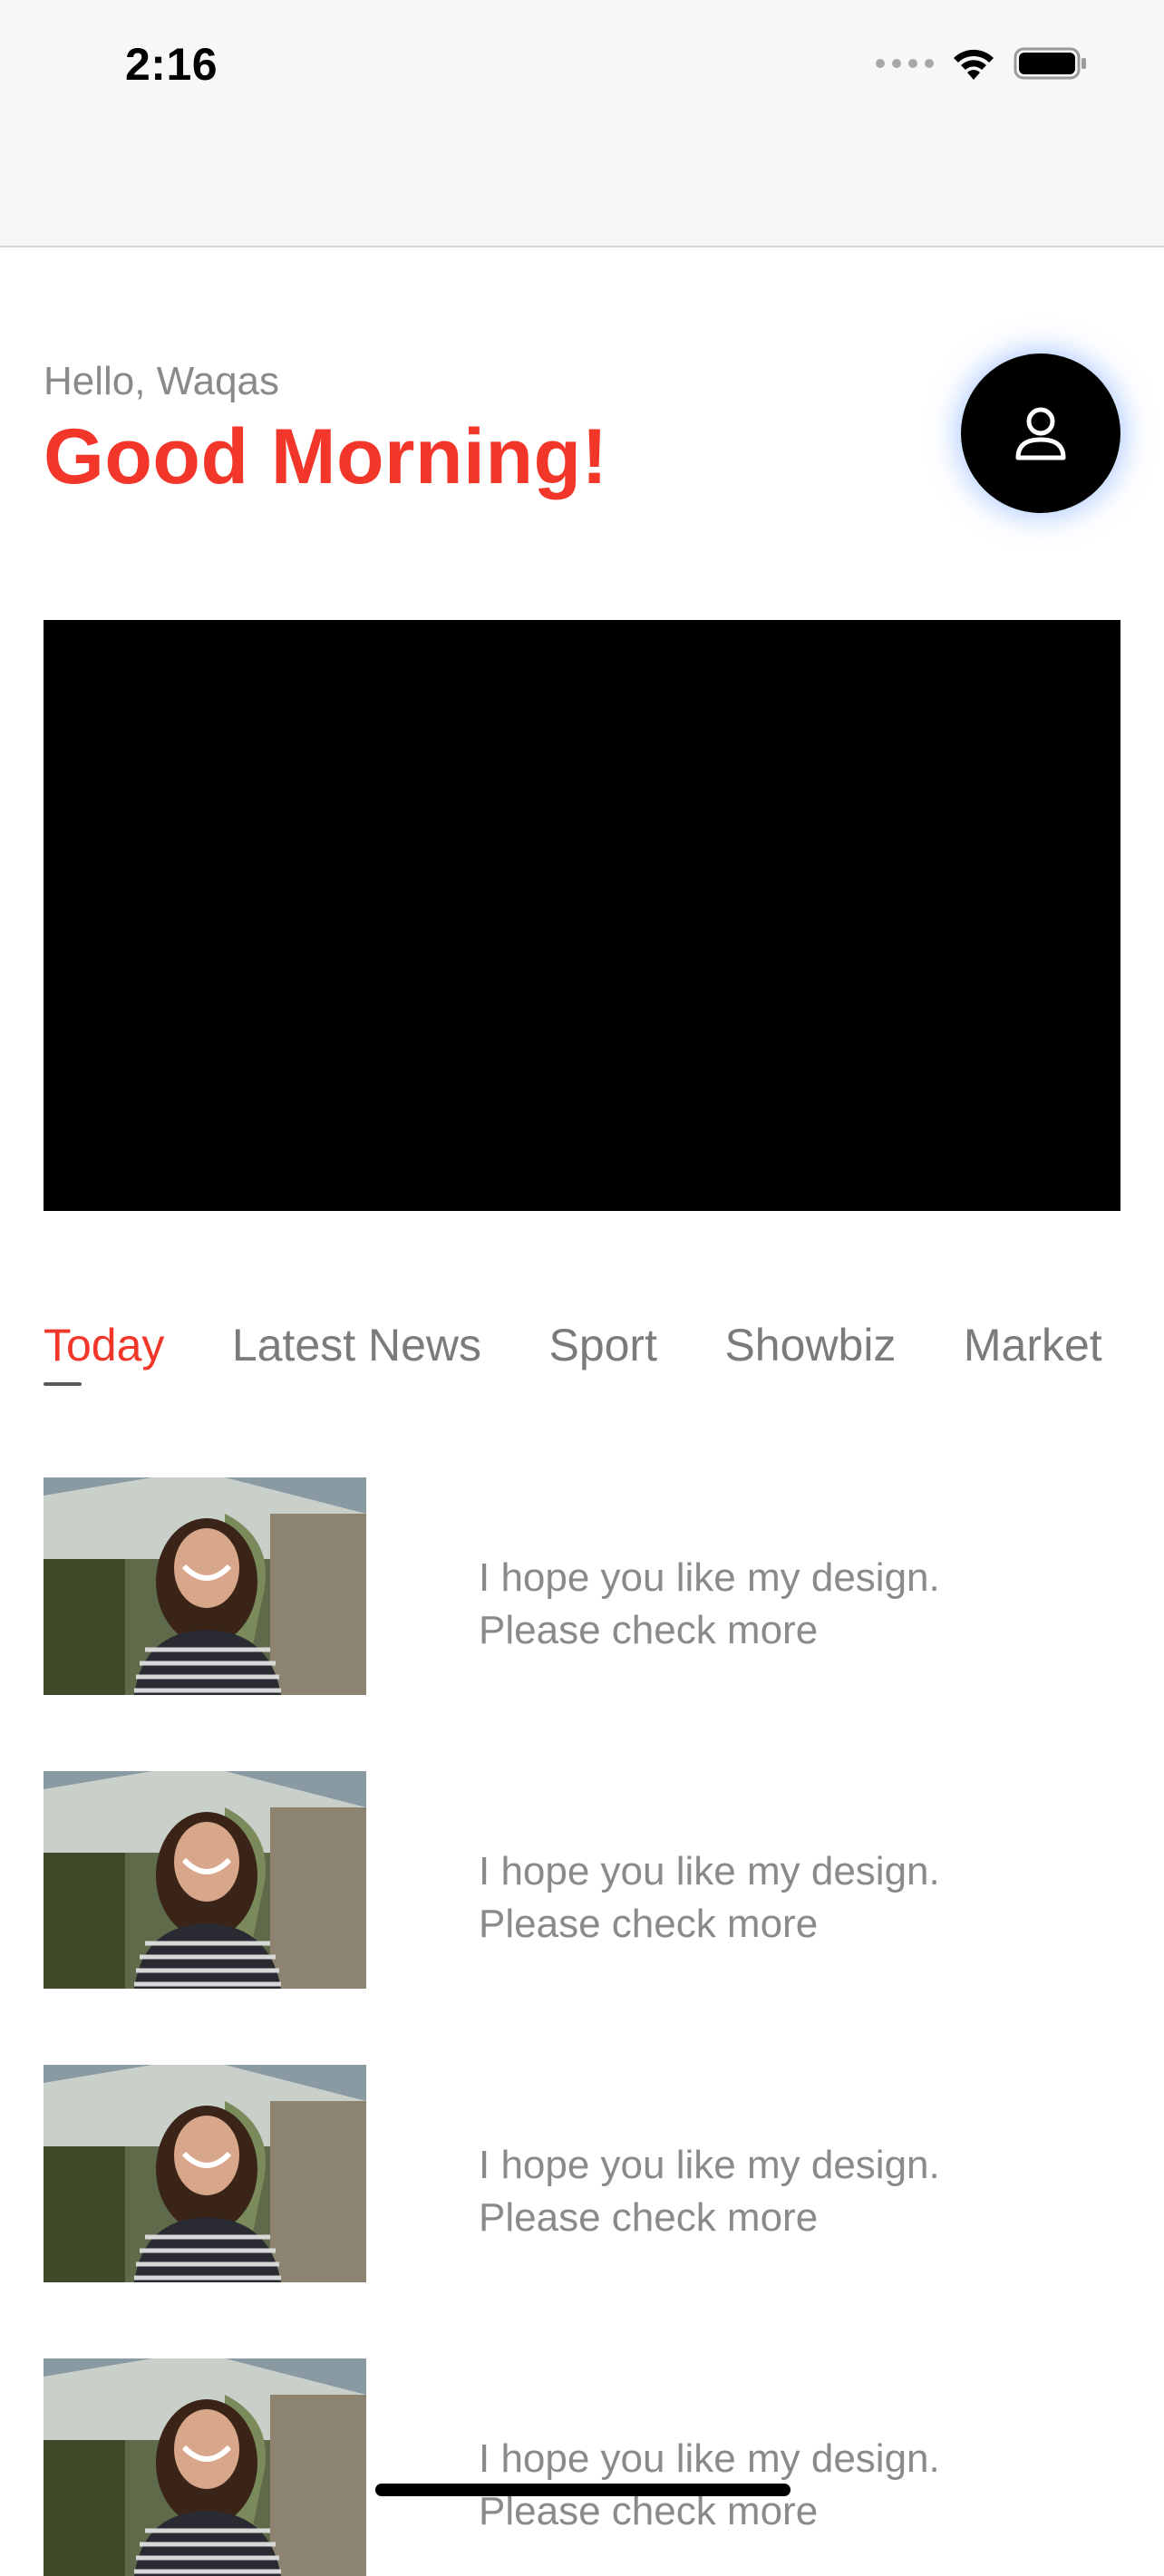 The height and width of the screenshot is (2576, 1164). I want to click on person-icon, so click(1040, 433).